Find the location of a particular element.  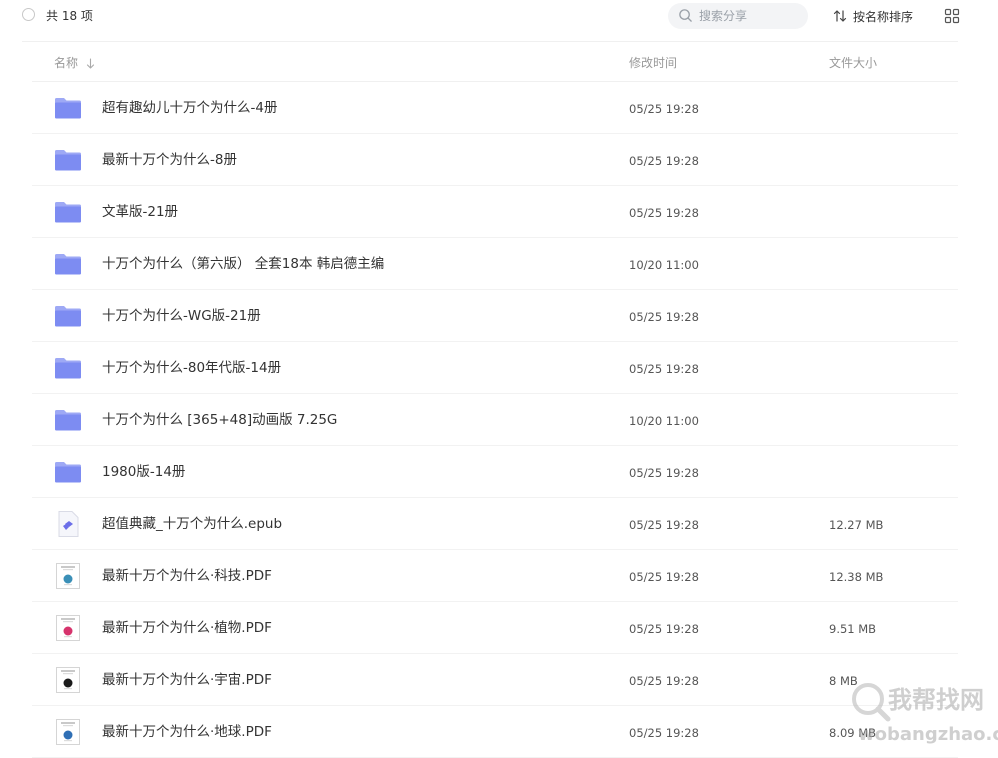

file-row: 超值典藏_十万个为什么.epub 05/25 19:28 12.27 MB is located at coordinates (495, 524).